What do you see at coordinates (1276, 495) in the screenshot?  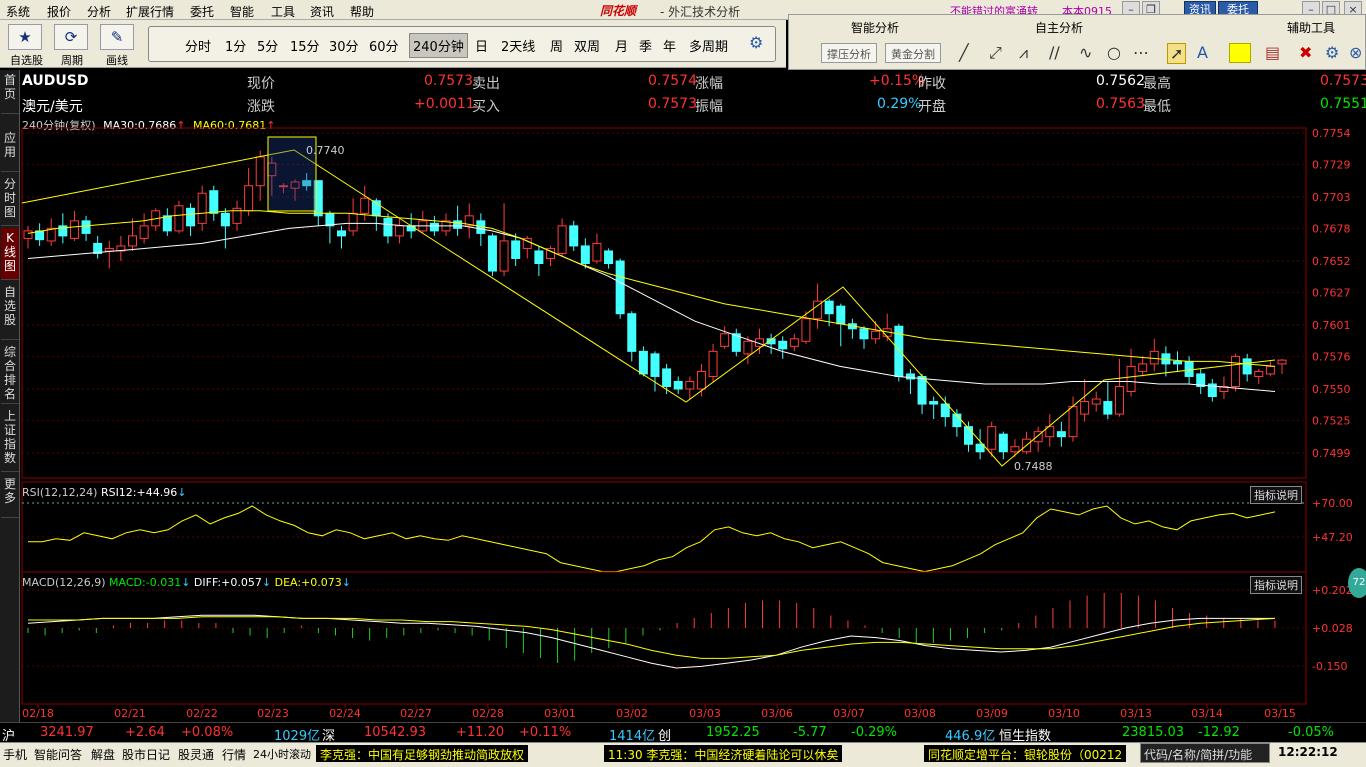 I see `rsi-help-button: 指标说明` at bounding box center [1276, 495].